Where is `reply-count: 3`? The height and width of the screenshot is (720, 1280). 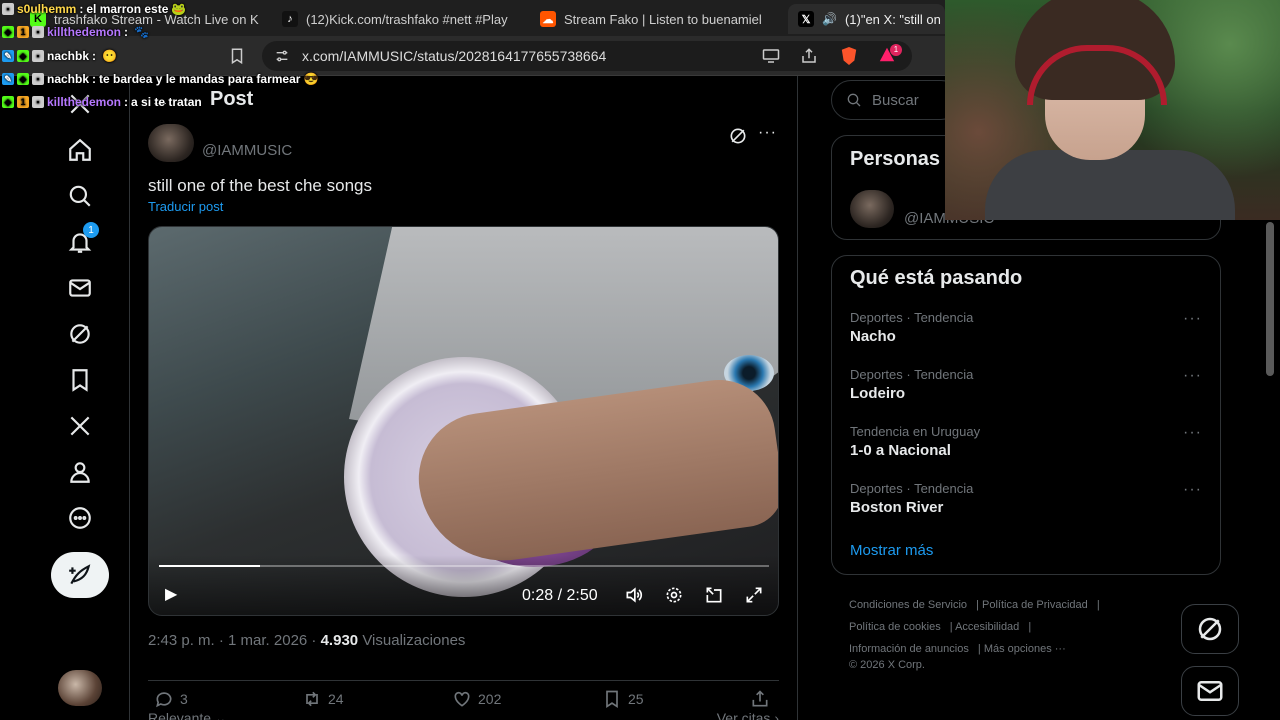 reply-count: 3 is located at coordinates (184, 699).